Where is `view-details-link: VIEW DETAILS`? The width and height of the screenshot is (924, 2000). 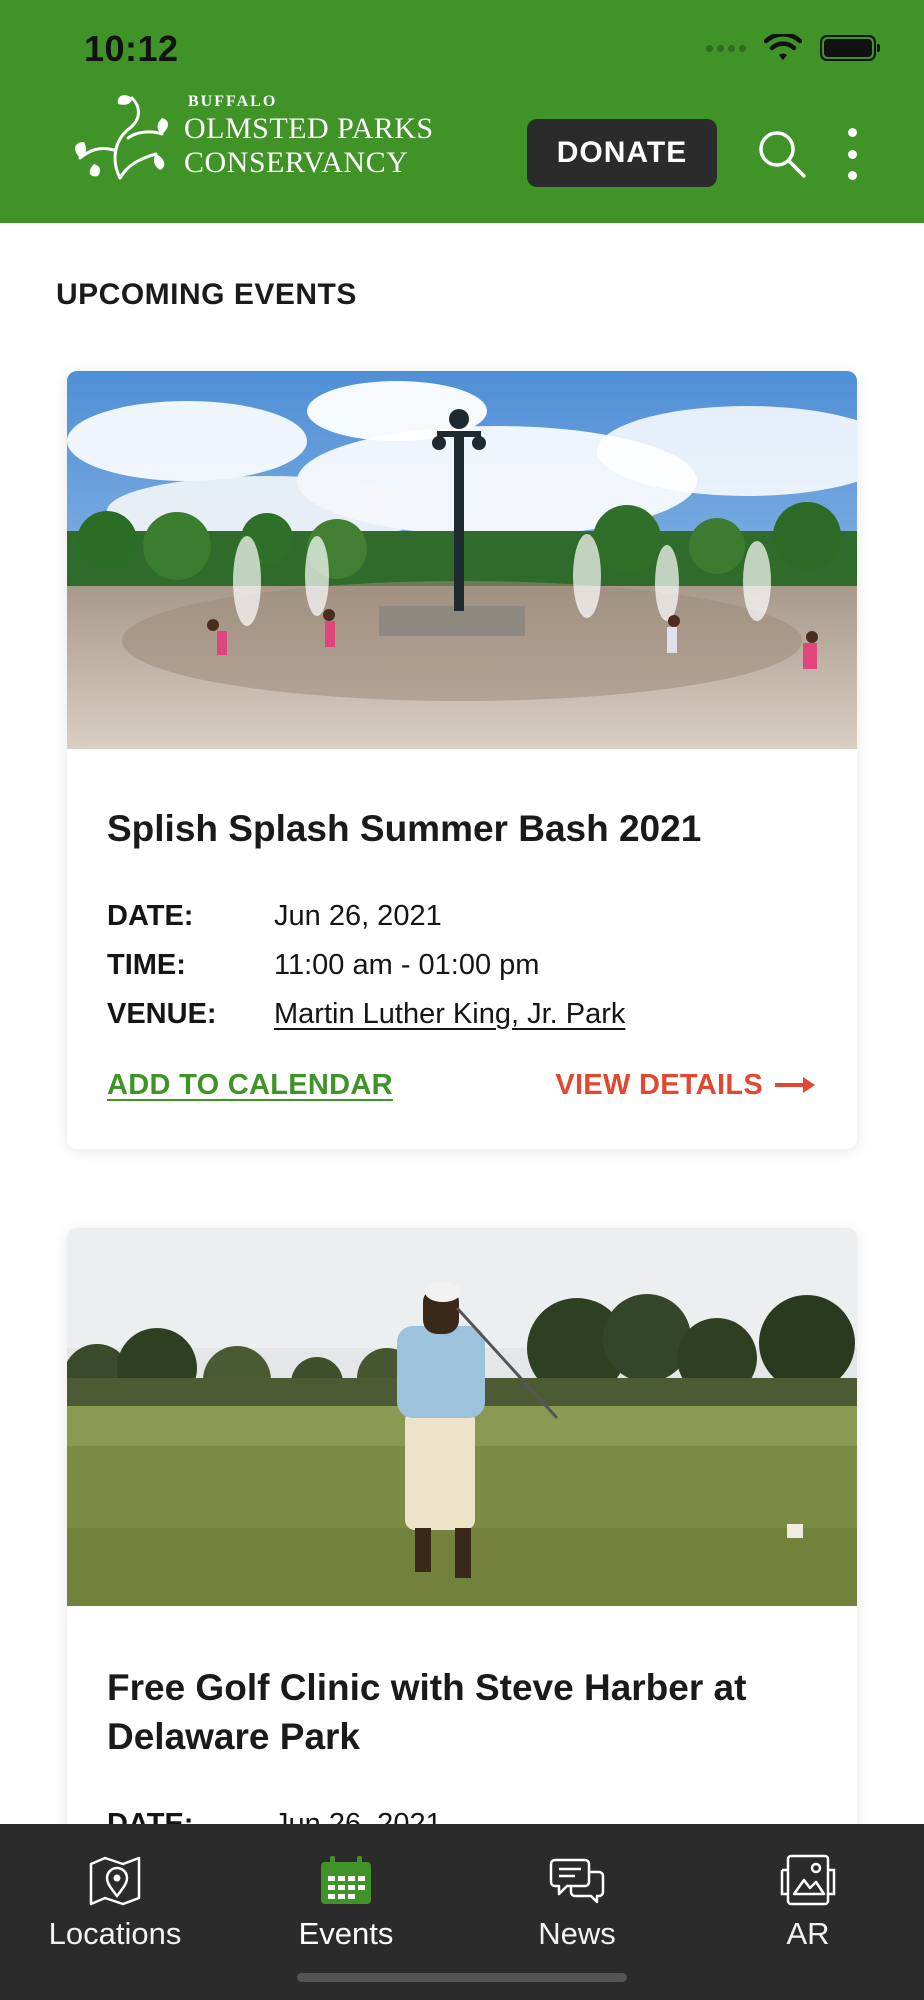
view-details-link: VIEW DETAILS is located at coordinates (686, 1085).